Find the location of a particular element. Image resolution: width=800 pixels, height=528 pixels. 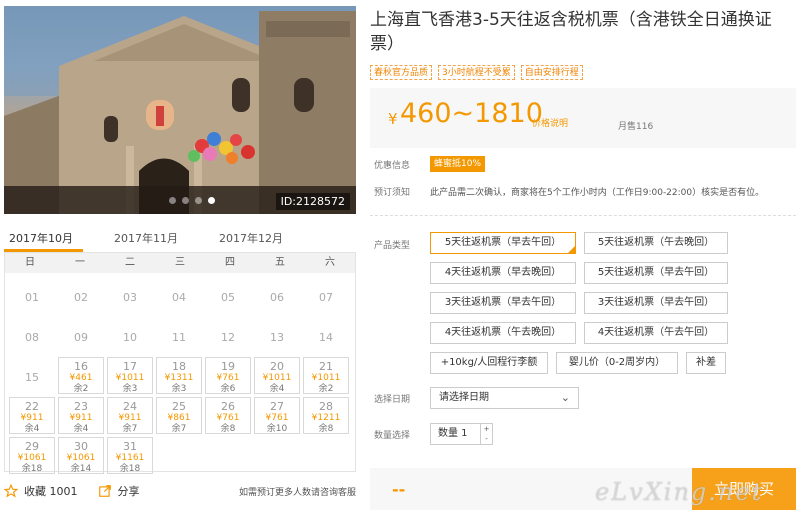

calendar-day-available: 25 ¥861 余7 is located at coordinates (179, 415).